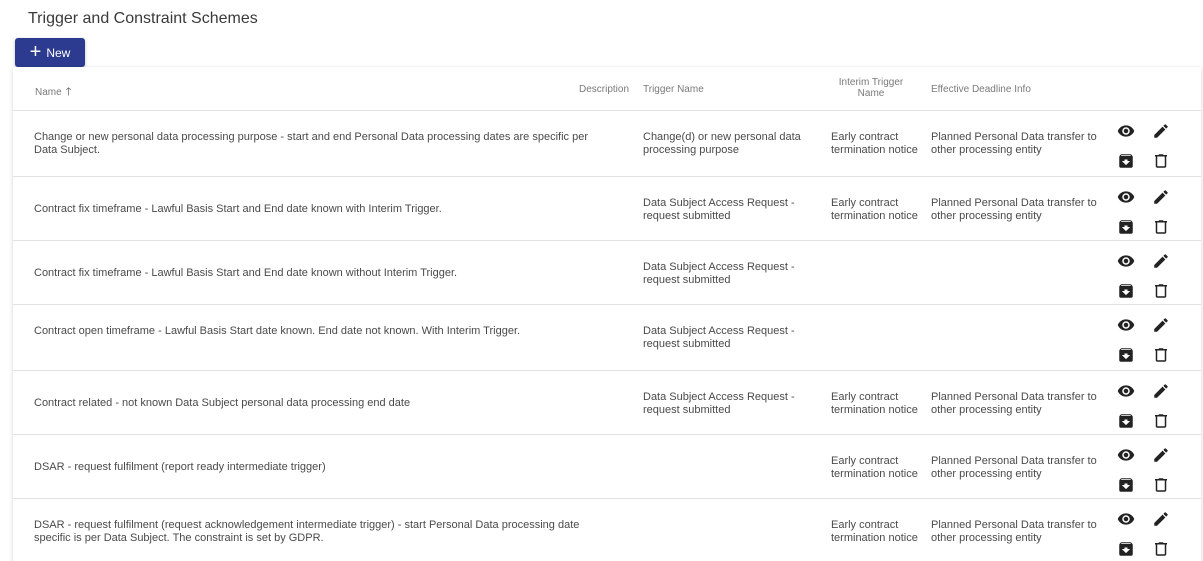  Describe the element at coordinates (673, 89) in the screenshot. I see `column-header-trigger-name: Trigger Name` at that location.